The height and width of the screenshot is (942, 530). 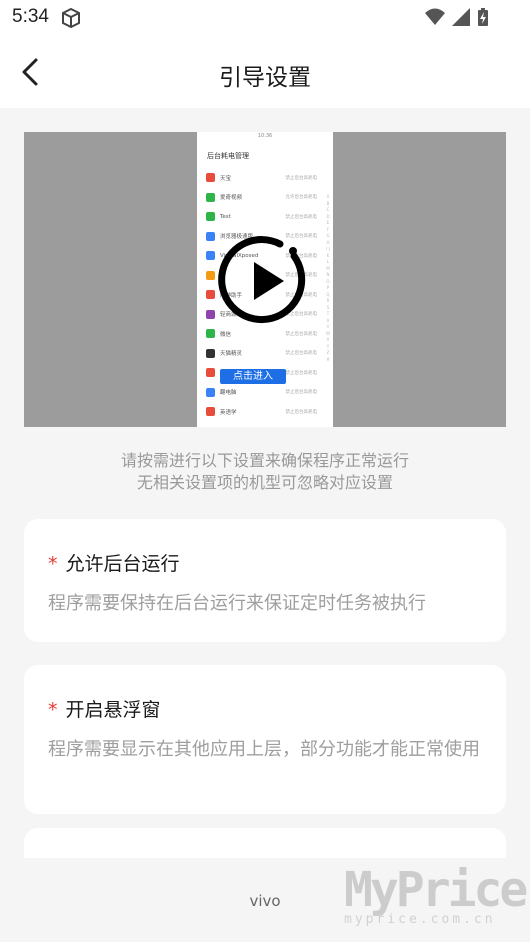 I want to click on guide-hint: 请按需进行以下设置来确保程序正常运行 无相关设置项的机型可忽略对应设置, so click(x=265, y=472).